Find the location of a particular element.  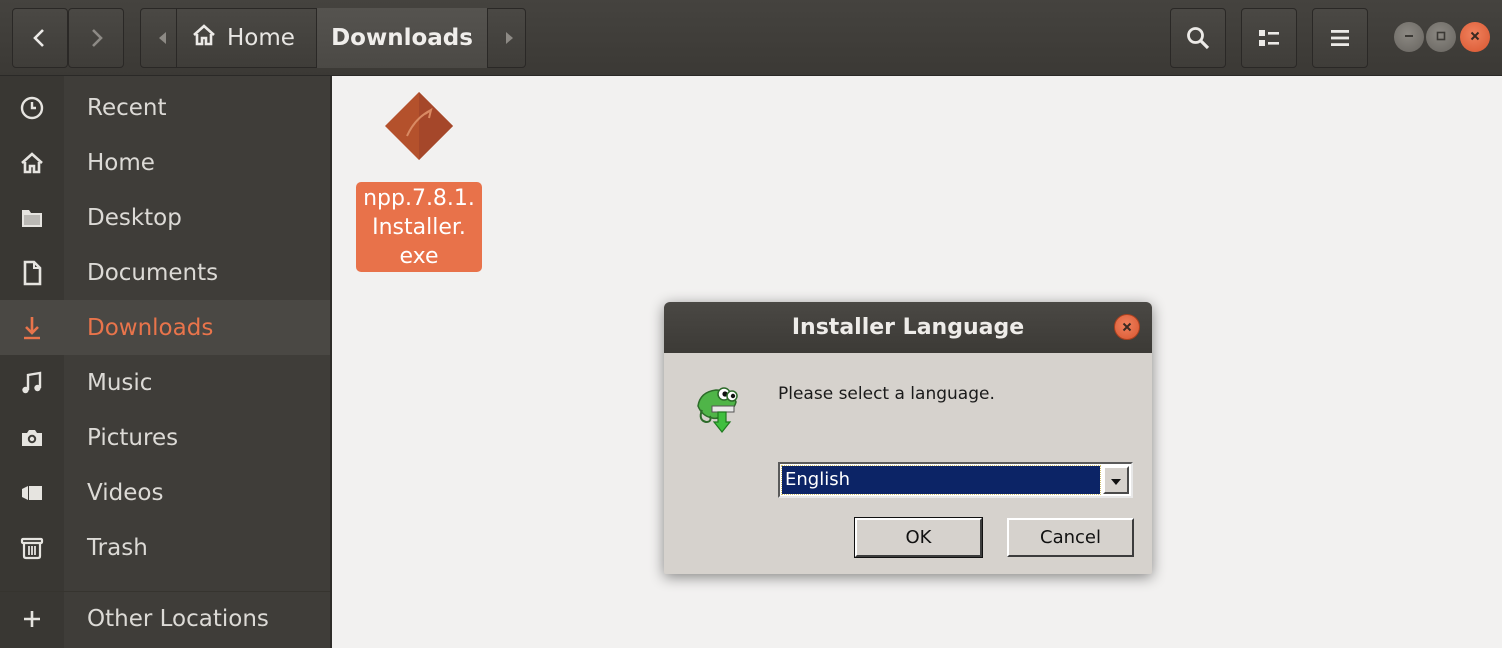

sidebar-item-documents: Documents is located at coordinates (165, 272).